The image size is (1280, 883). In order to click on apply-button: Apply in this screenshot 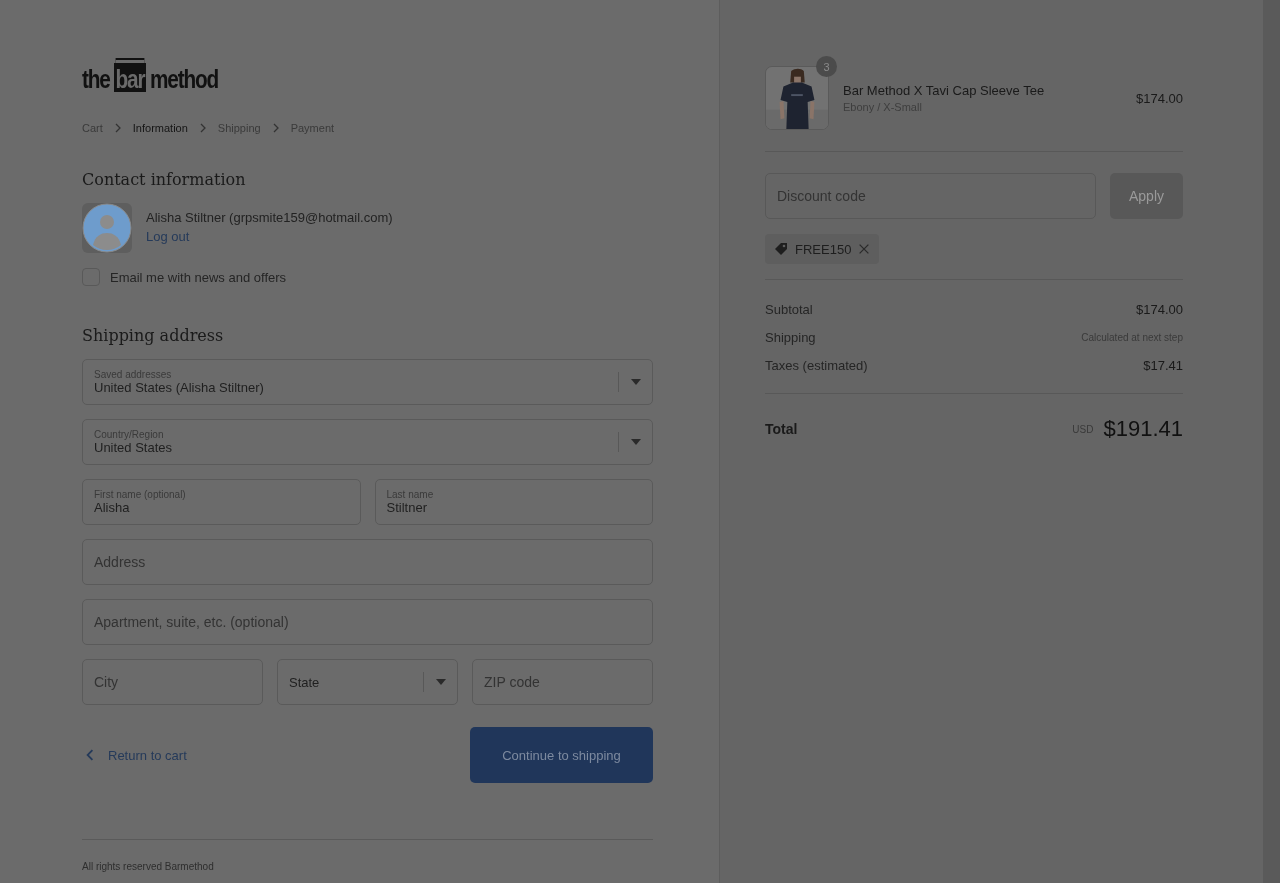, I will do `click(1146, 196)`.